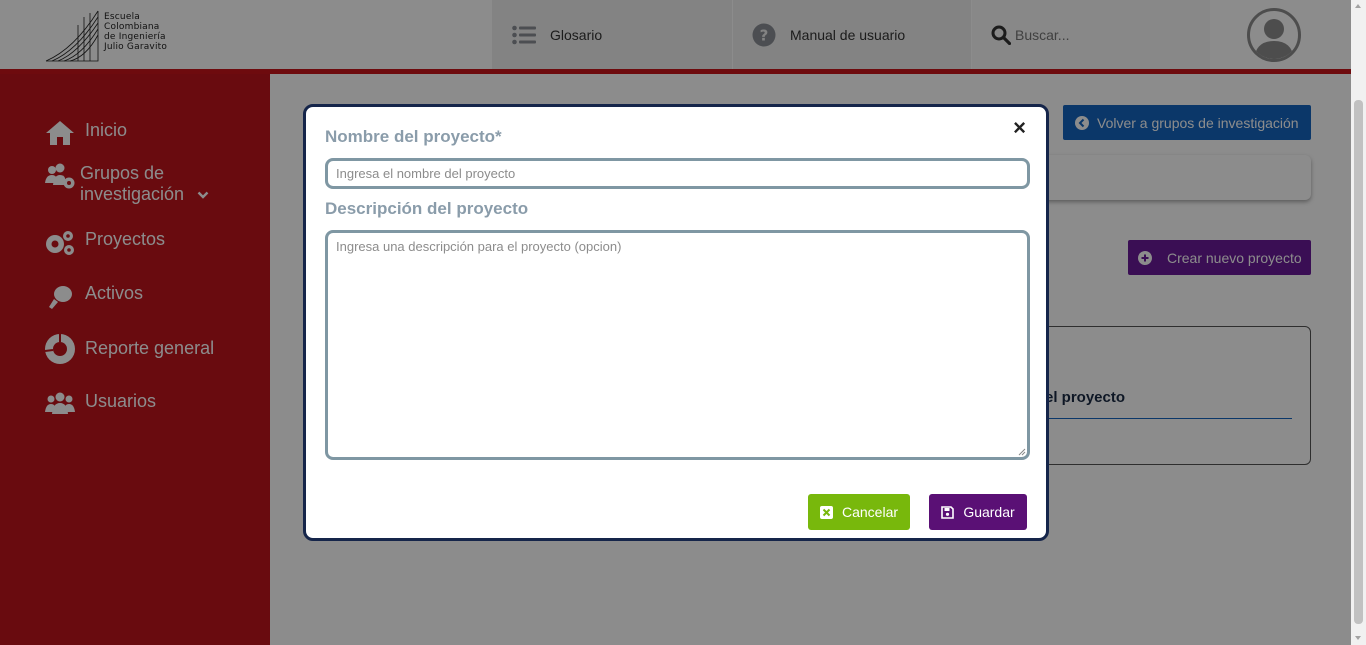 This screenshot has height=645, width=1366. I want to click on scroll-up-arrow-icon, so click(1358, 6).